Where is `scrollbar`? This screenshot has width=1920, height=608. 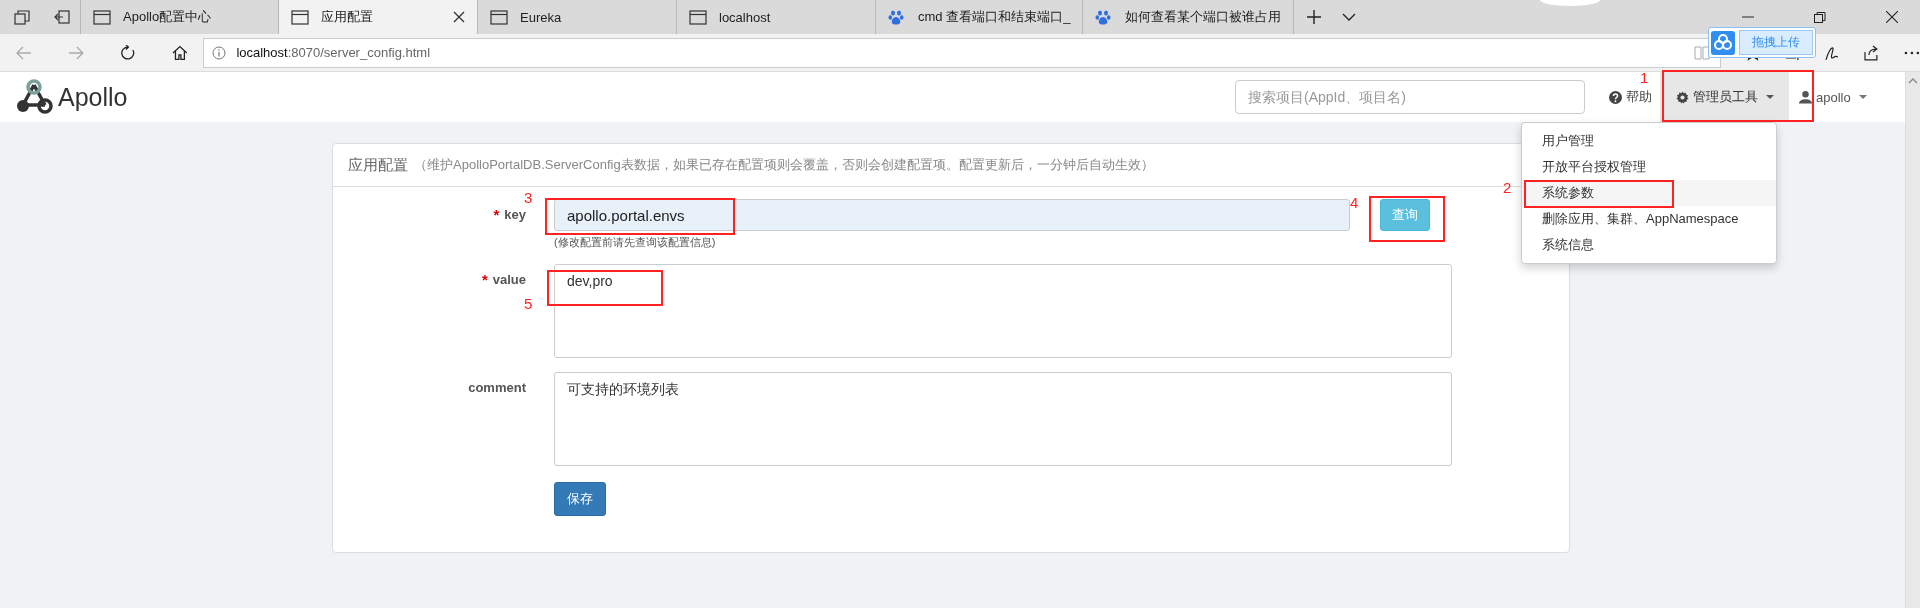
scrollbar is located at coordinates (1912, 340).